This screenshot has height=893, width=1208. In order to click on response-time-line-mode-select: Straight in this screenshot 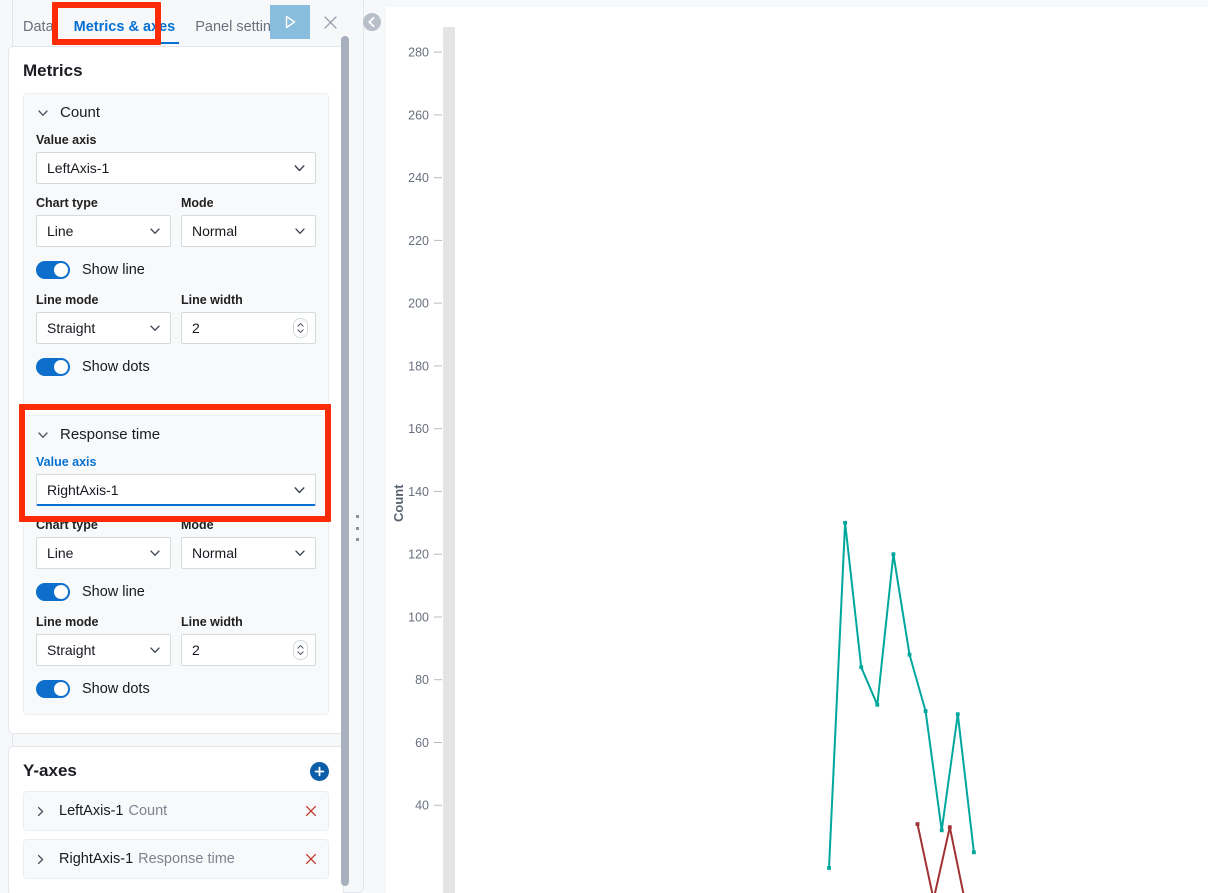, I will do `click(103, 650)`.